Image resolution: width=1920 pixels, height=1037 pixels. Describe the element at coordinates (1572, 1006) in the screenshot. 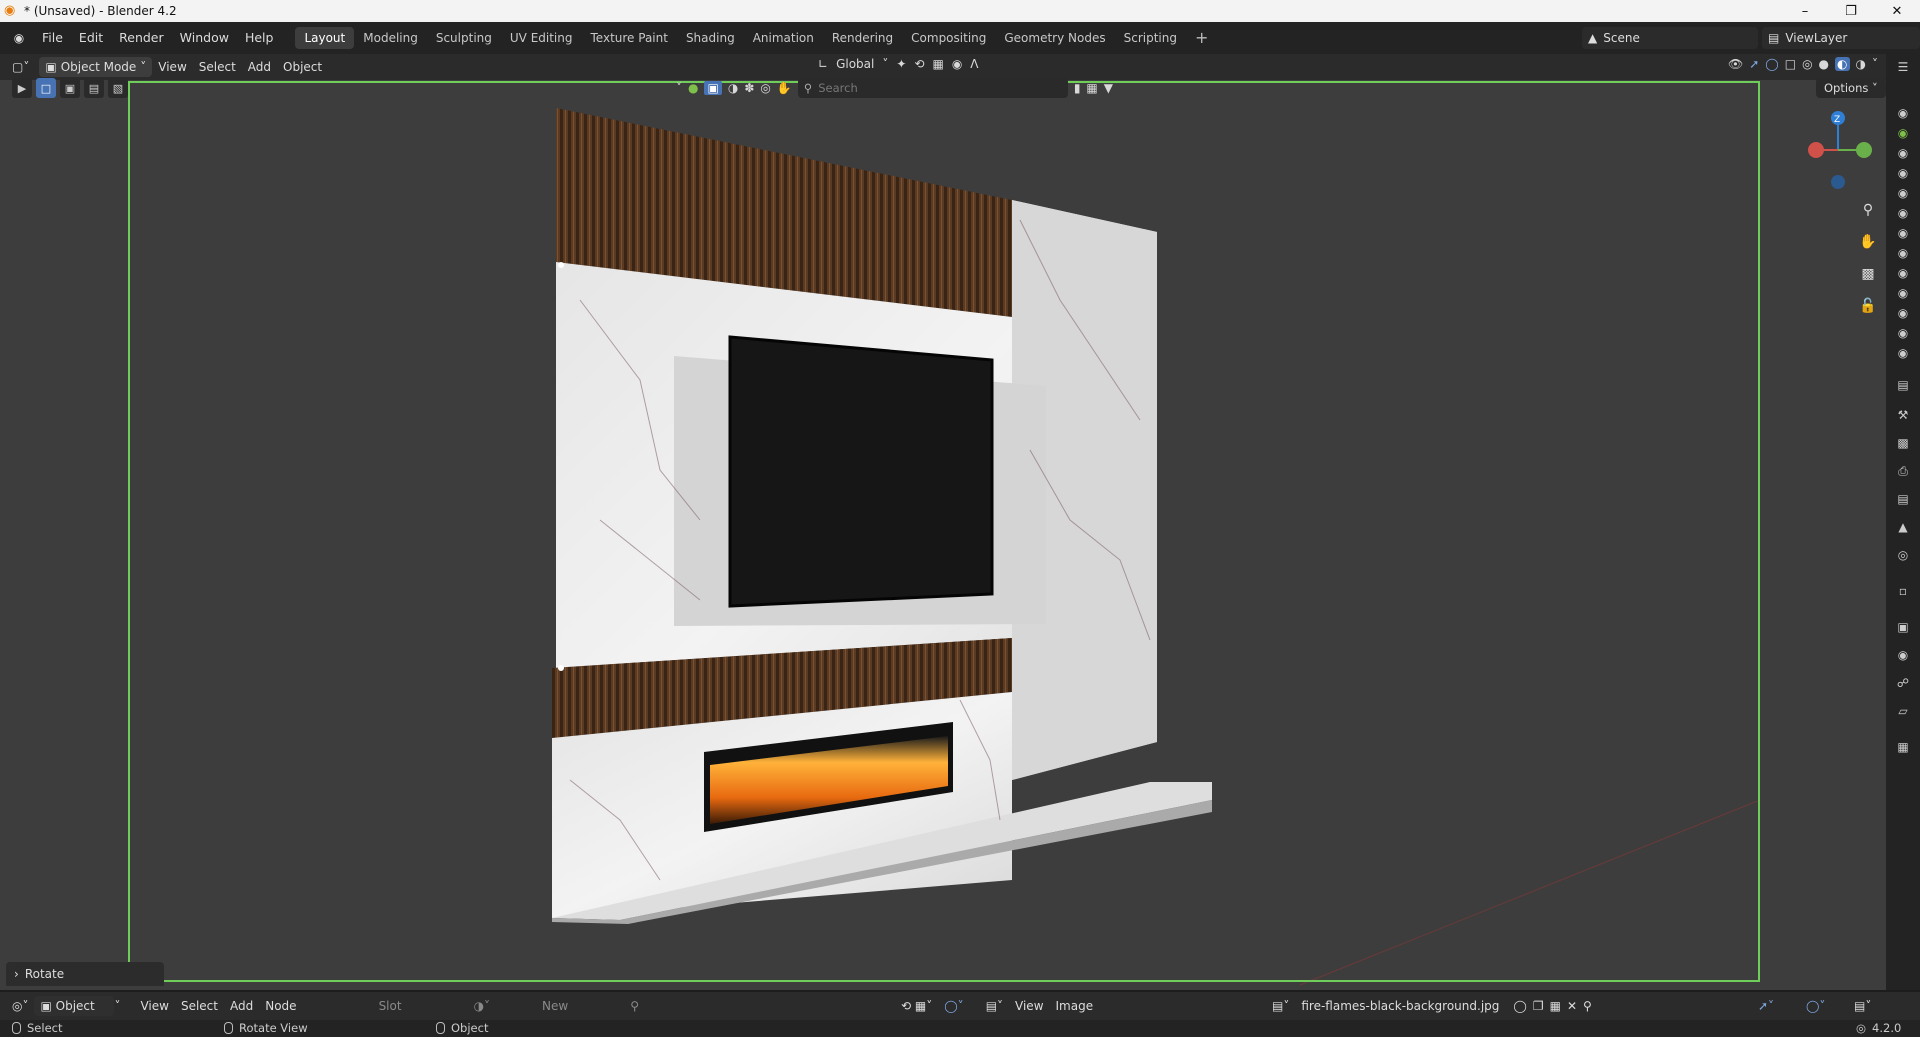

I see `unlink-icon: ✕` at that location.